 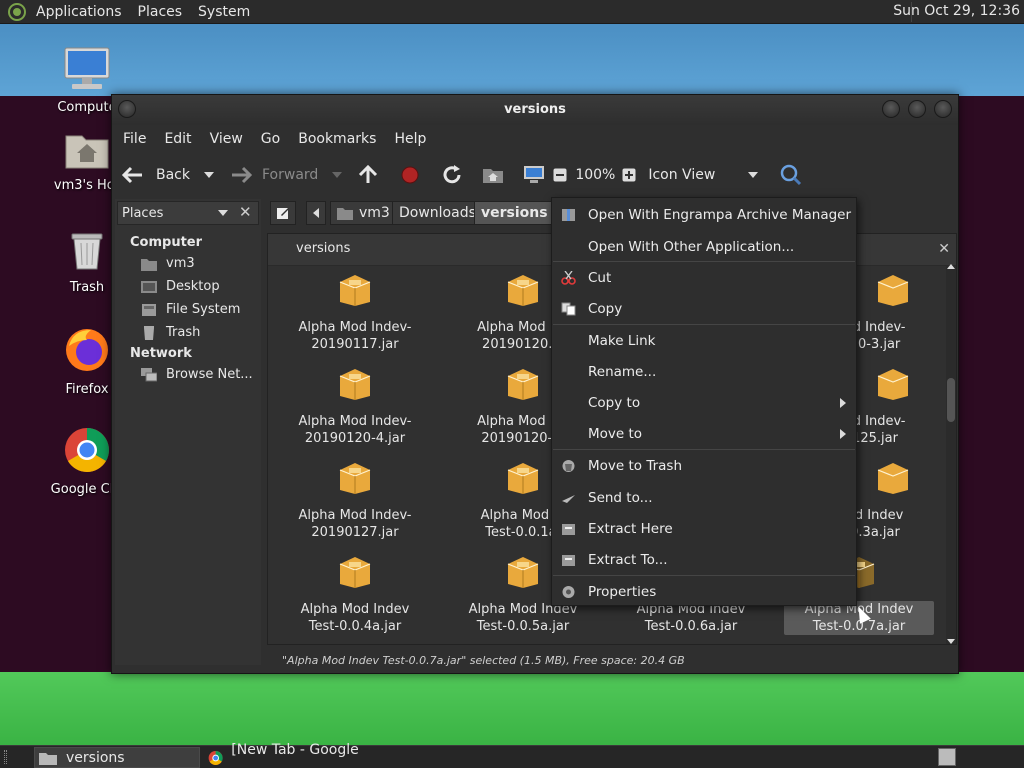 What do you see at coordinates (226, 139) in the screenshot?
I see `menu-view: View` at bounding box center [226, 139].